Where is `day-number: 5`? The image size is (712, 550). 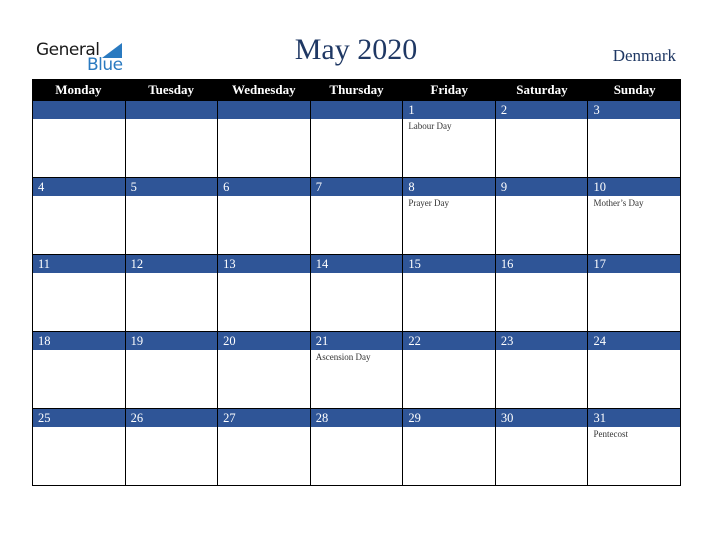 day-number: 5 is located at coordinates (171, 187).